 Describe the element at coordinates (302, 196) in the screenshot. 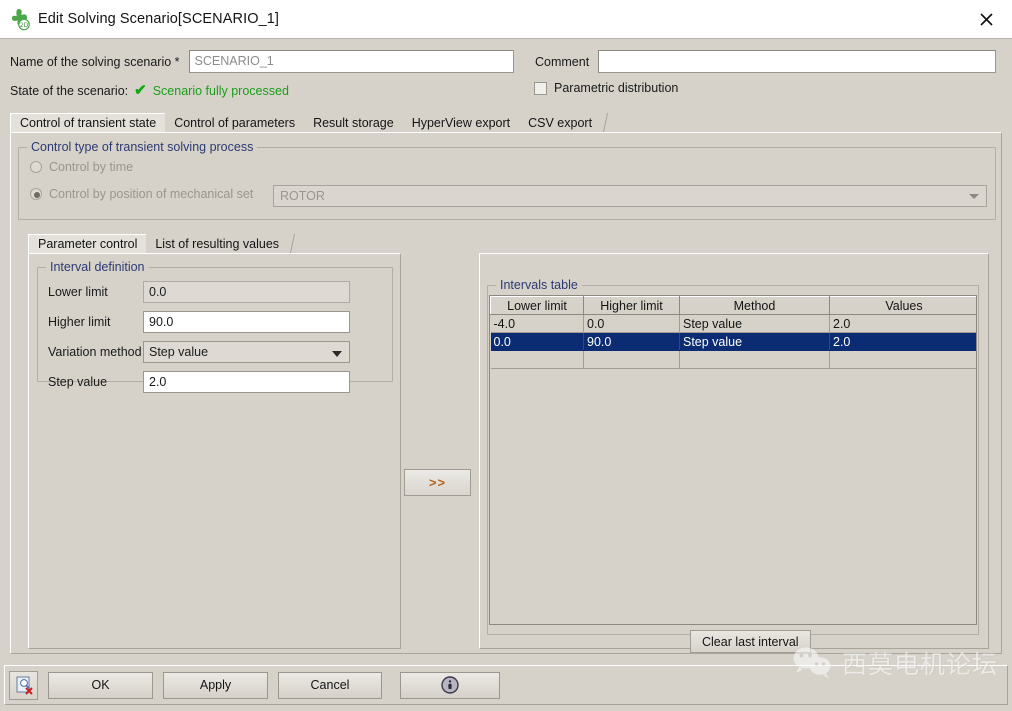

I see `mechanical-set-value: ROTOR` at that location.